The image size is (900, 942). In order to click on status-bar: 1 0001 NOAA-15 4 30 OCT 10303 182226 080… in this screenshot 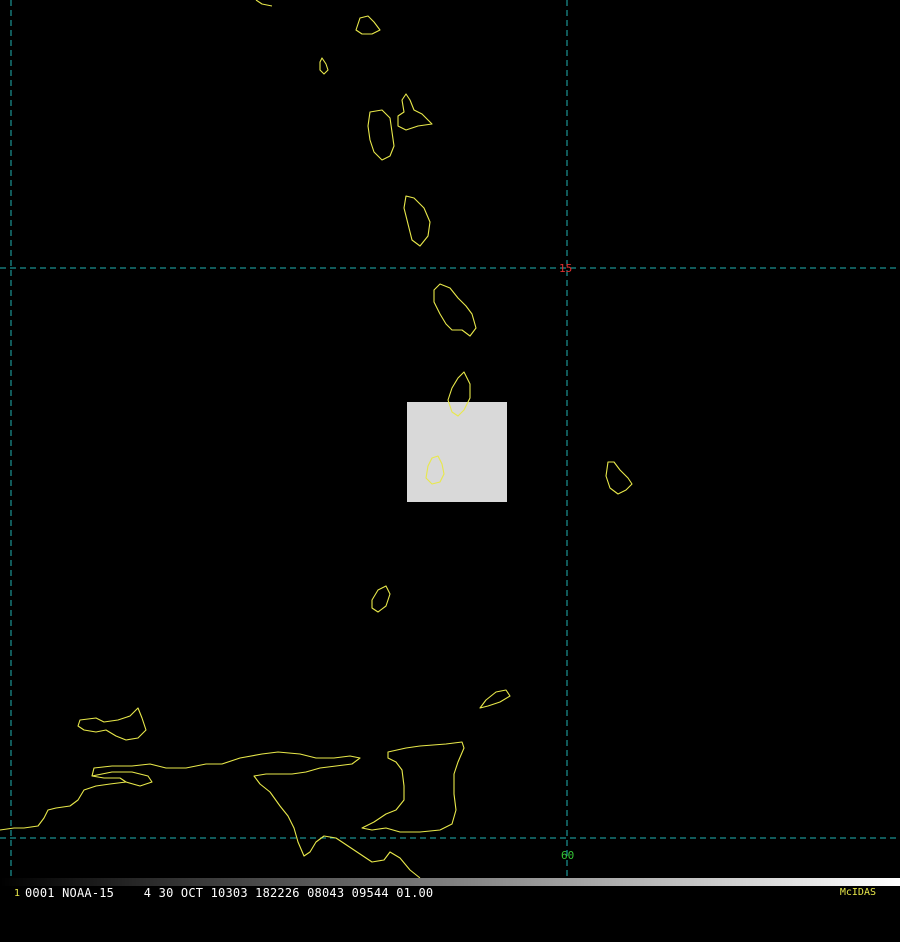, I will do `click(450, 893)`.